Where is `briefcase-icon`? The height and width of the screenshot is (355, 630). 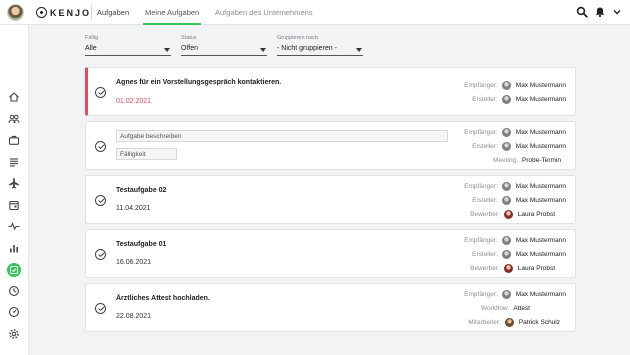 briefcase-icon is located at coordinates (14, 140).